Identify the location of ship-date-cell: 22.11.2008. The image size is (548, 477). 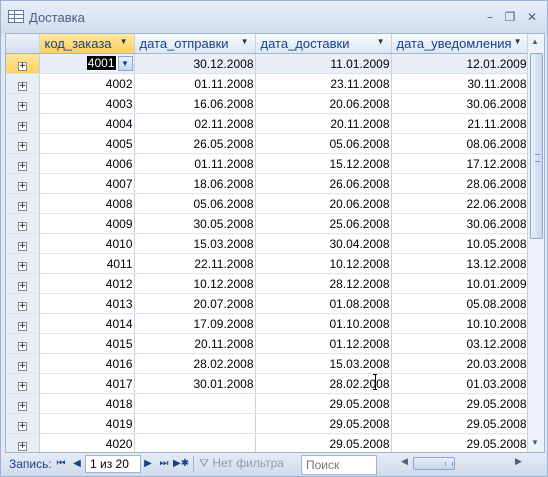
(195, 263).